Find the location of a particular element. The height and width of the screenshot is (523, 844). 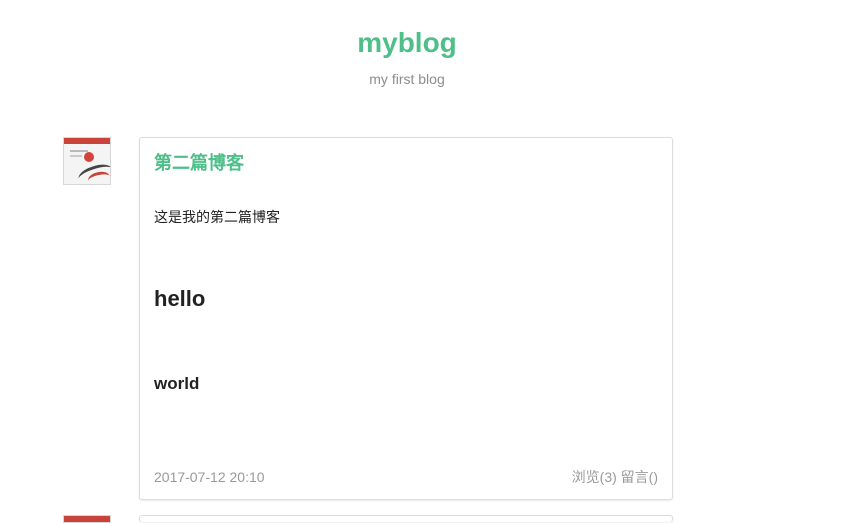

post-date: 2017-07-12 20:10 is located at coordinates (209, 477).